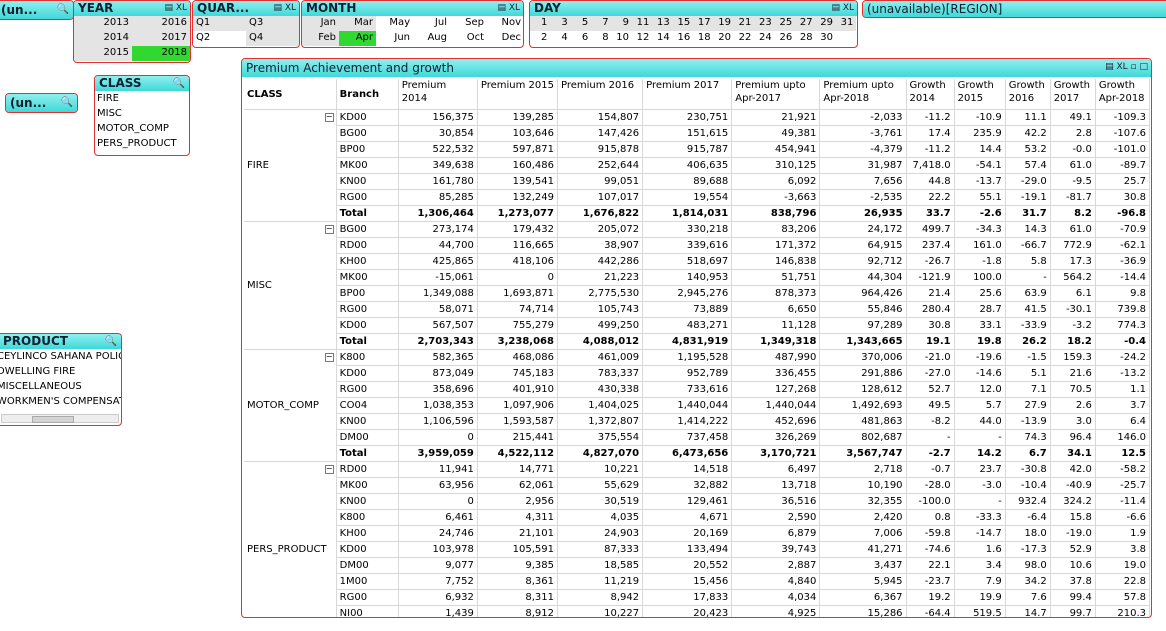 This screenshot has height=631, width=1166. I want to click on listbox-value: 11, so click(642, 23).